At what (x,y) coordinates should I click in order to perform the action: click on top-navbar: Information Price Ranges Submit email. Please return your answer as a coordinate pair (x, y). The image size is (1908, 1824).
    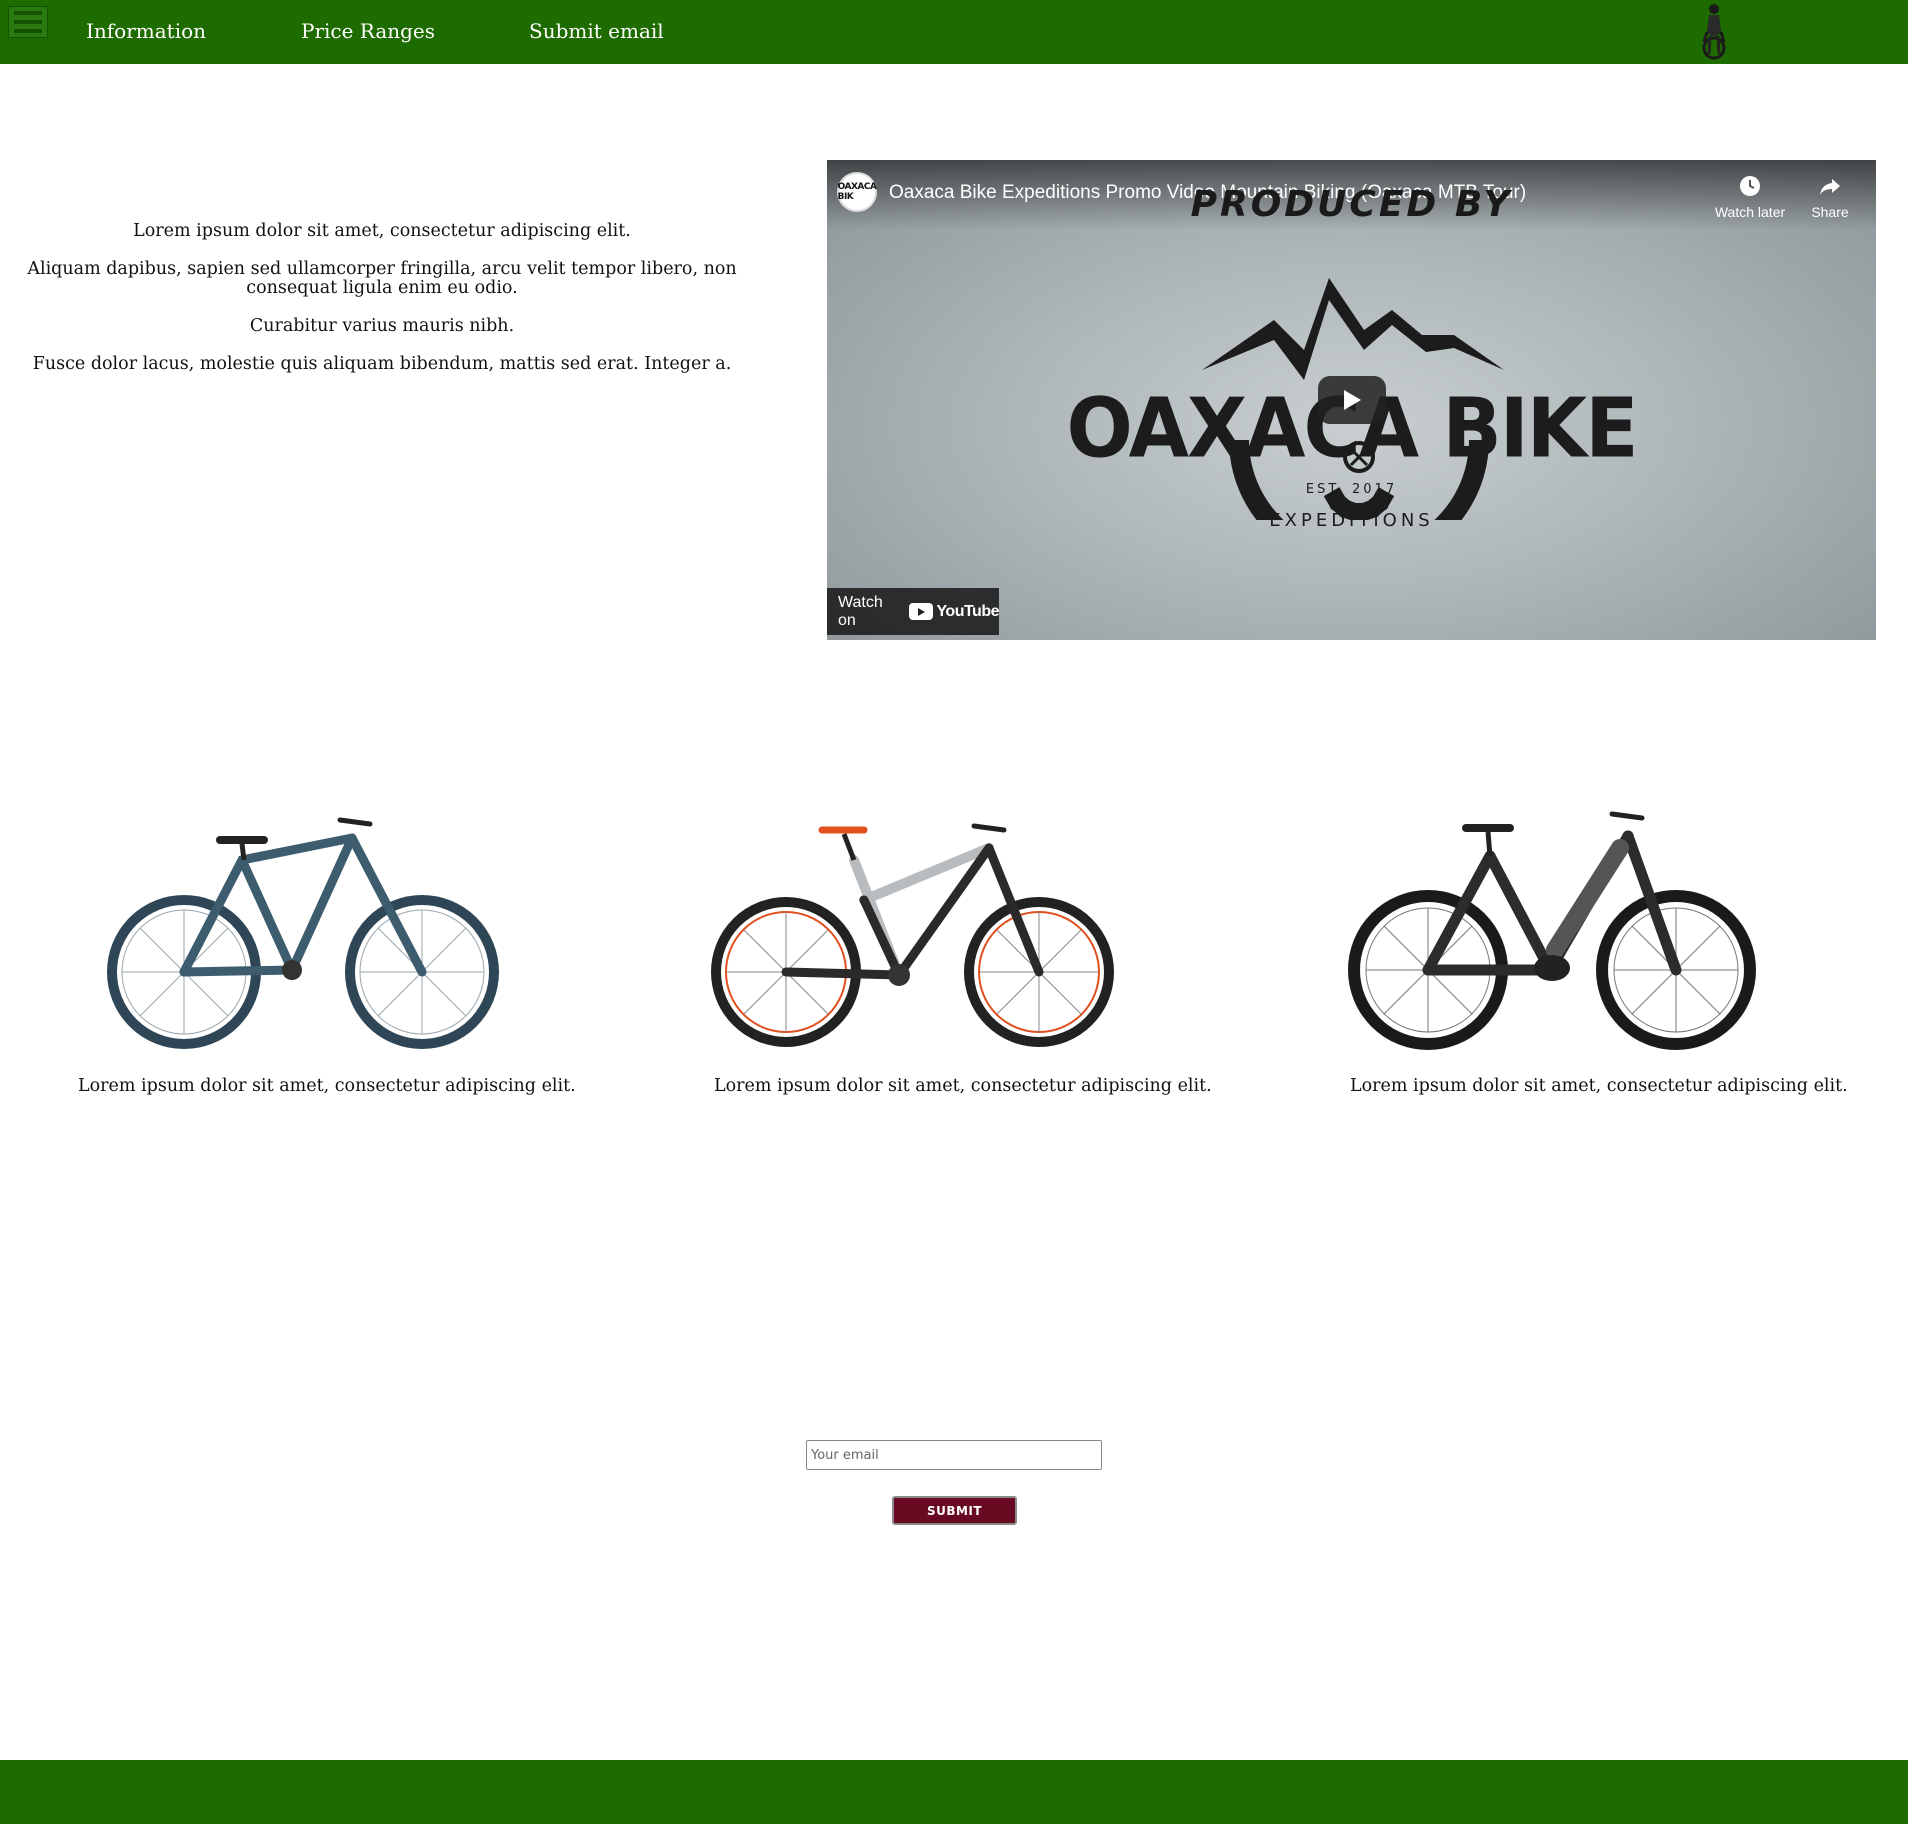
    Looking at the image, I should click on (954, 32).